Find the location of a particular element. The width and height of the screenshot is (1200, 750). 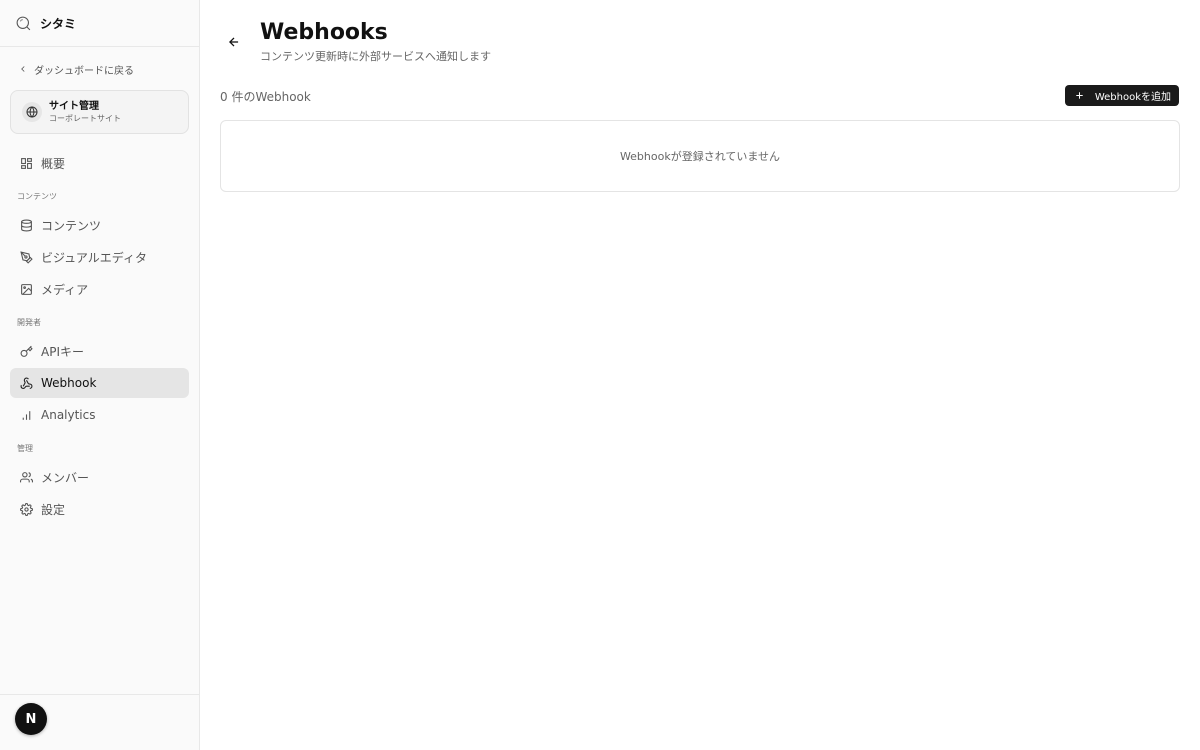

sidebar-item-label: APIキー is located at coordinates (62, 351).